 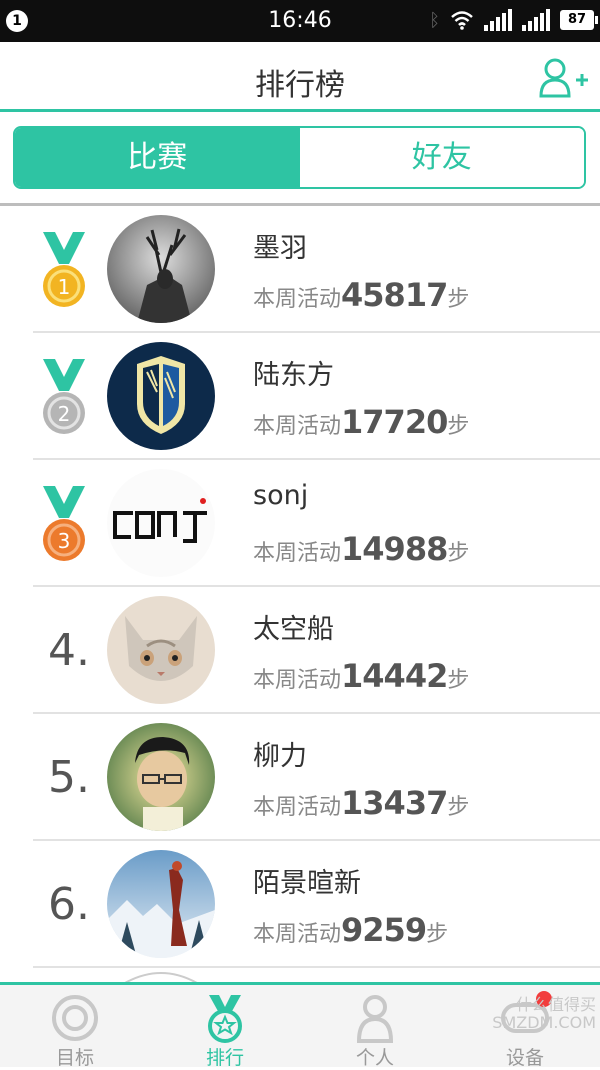 I want to click on user-name: sonj, so click(x=281, y=495).